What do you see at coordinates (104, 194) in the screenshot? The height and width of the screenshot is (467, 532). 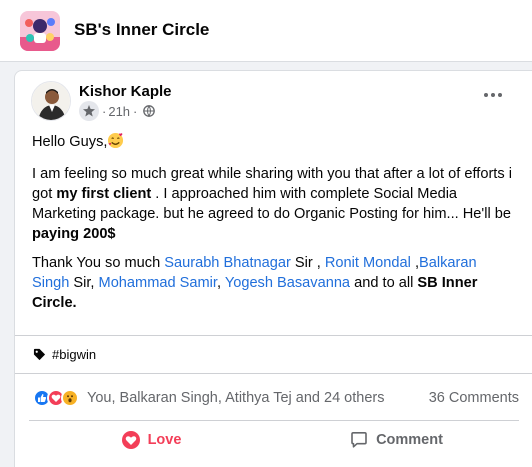 I see `p1-bold-first-client: my first client` at bounding box center [104, 194].